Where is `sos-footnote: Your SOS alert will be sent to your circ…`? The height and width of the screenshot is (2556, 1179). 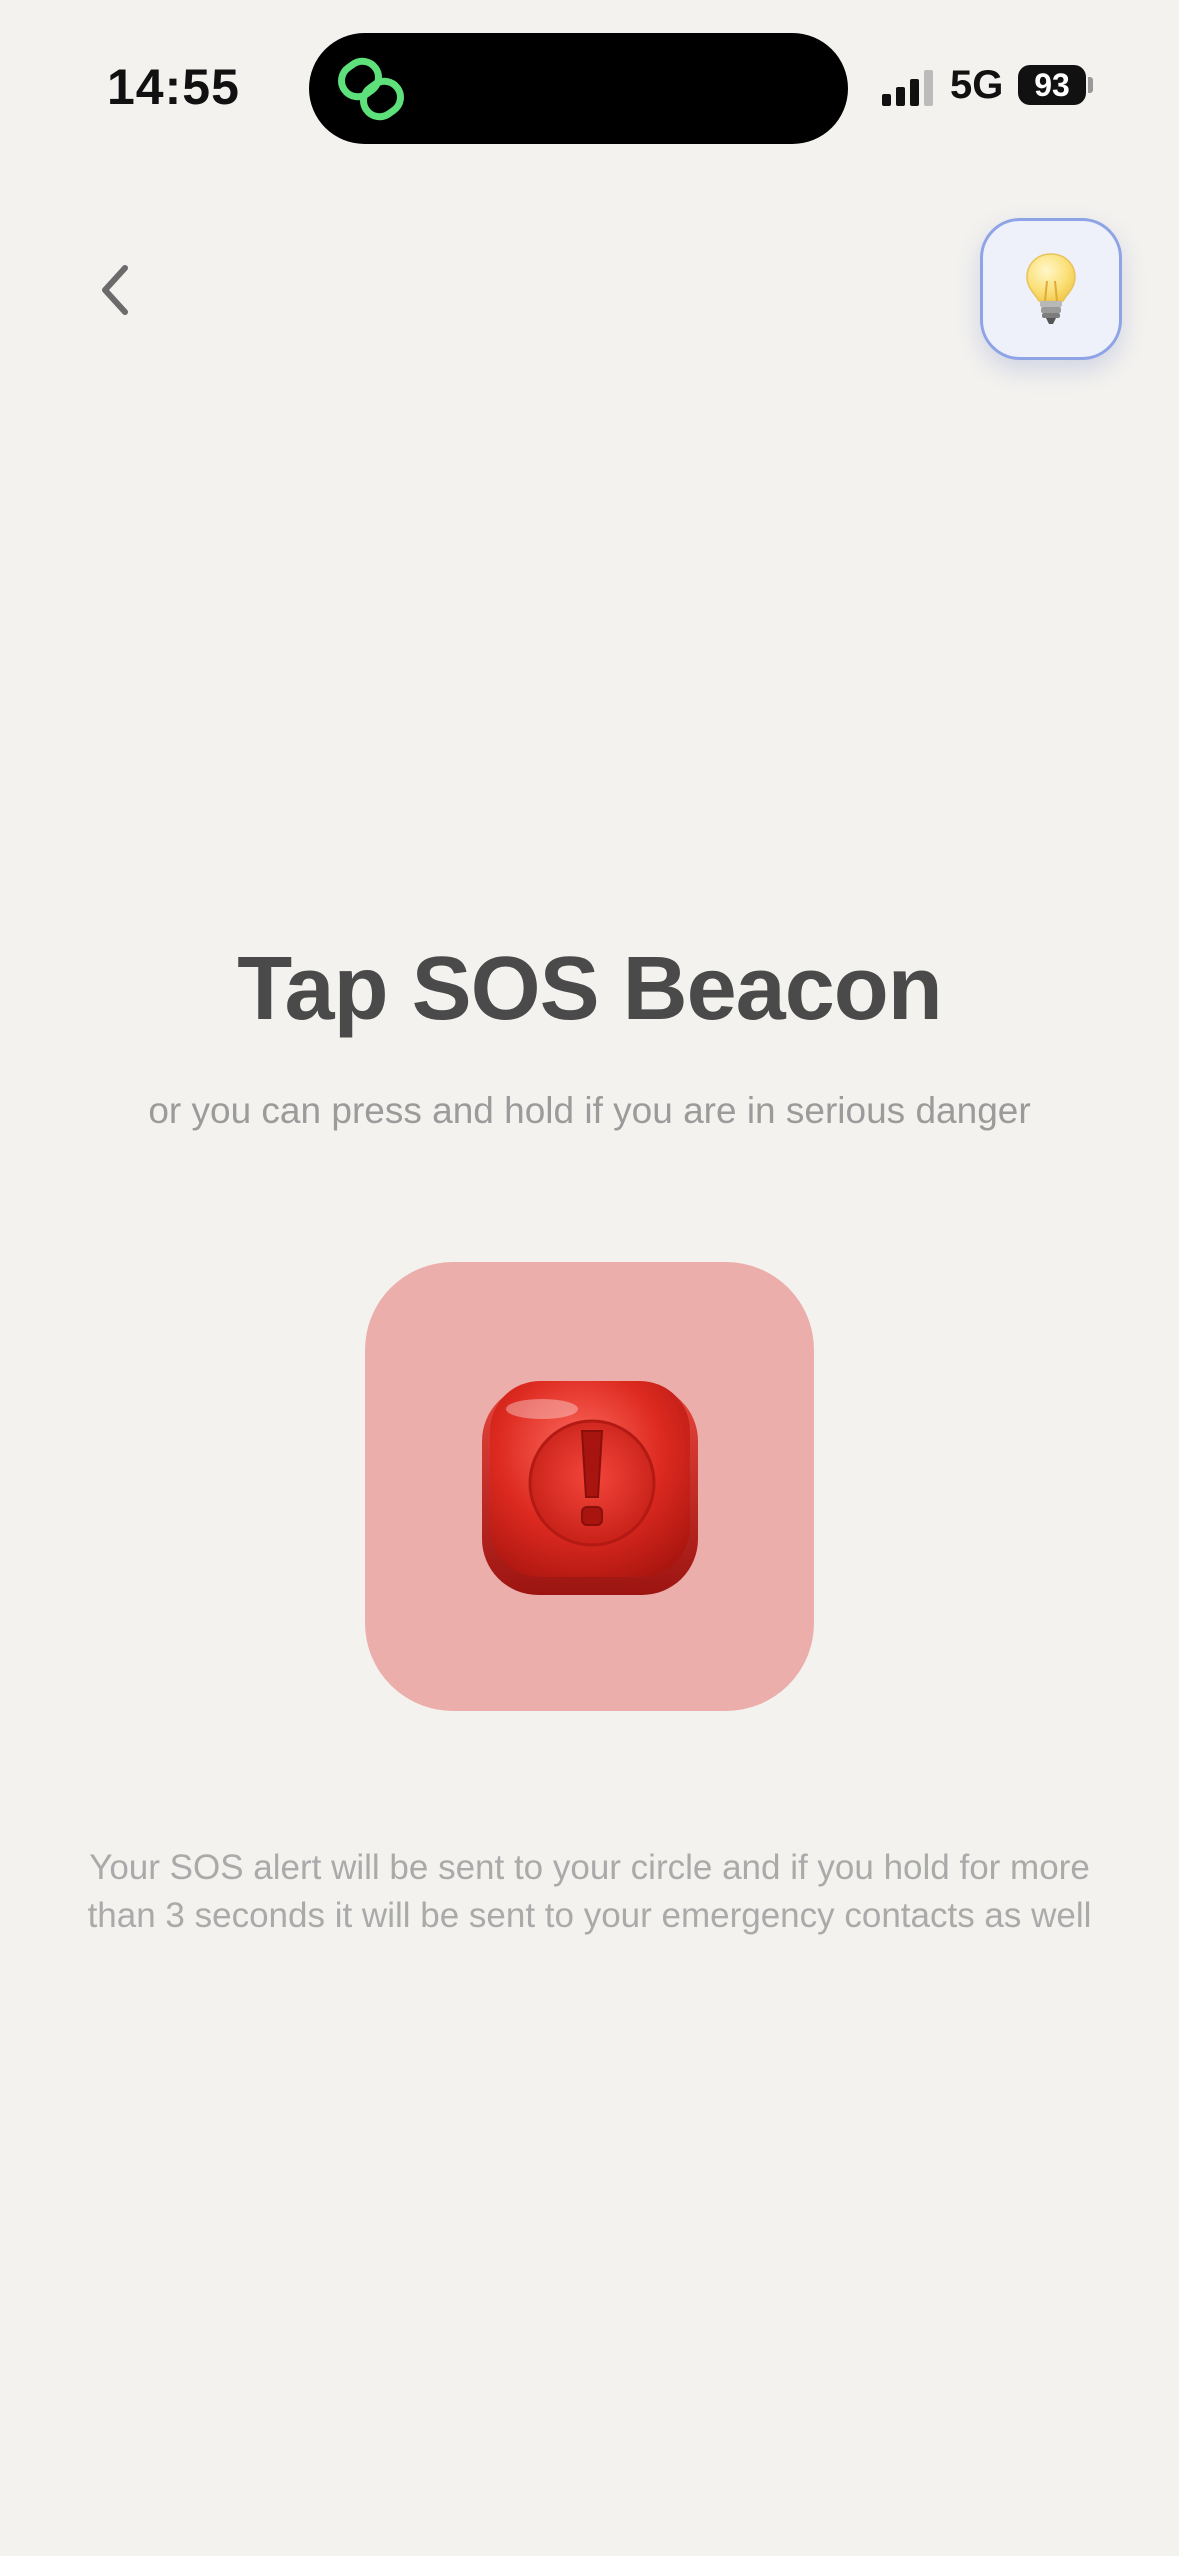 sos-footnote: Your SOS alert will be sent to your circ… is located at coordinates (589, 1891).